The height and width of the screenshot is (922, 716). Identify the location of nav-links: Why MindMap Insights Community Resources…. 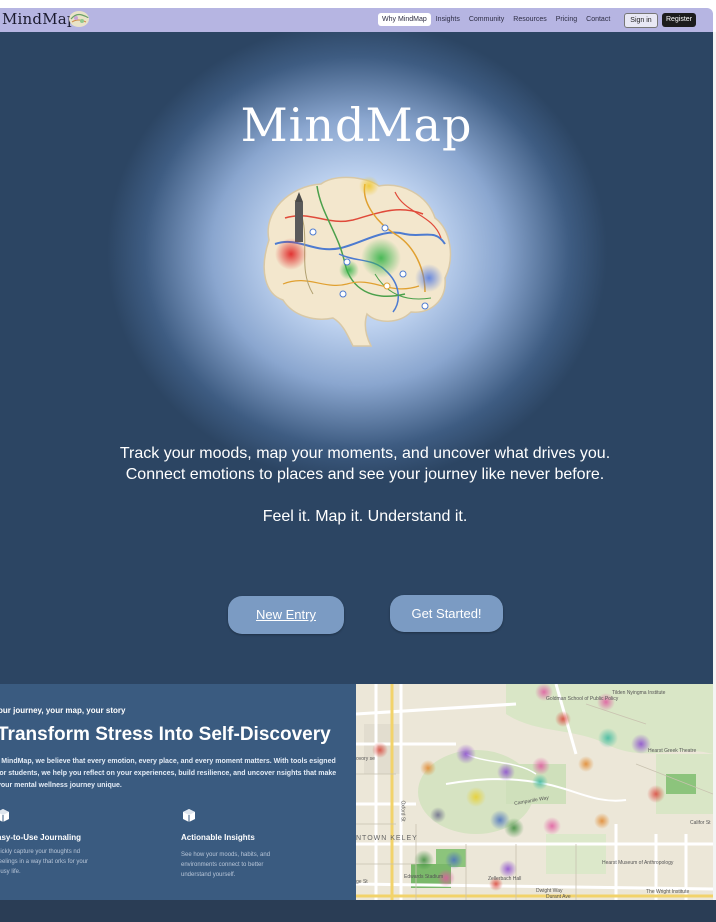
(496, 19).